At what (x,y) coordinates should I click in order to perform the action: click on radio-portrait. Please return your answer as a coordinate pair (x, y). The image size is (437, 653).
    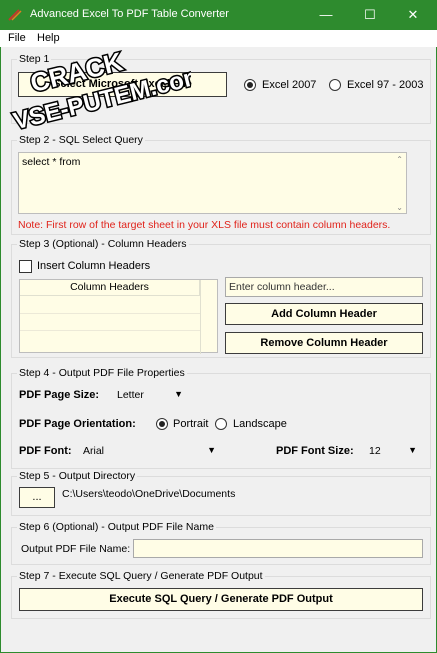
    Looking at the image, I should click on (162, 424).